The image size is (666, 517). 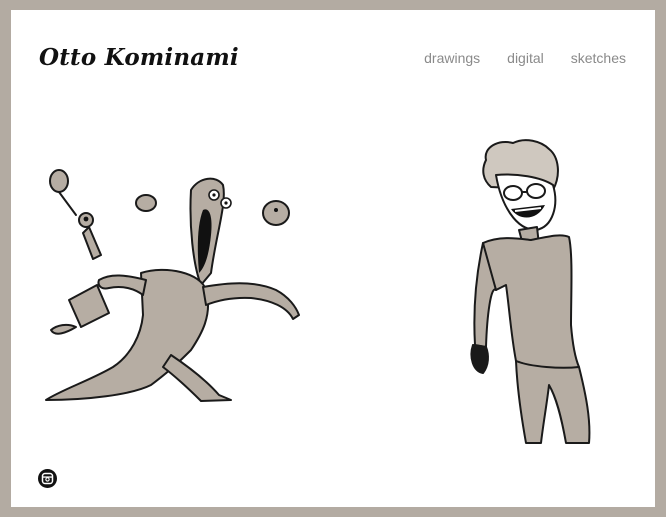 What do you see at coordinates (139, 57) in the screenshot?
I see `site-title: Otto Kominami` at bounding box center [139, 57].